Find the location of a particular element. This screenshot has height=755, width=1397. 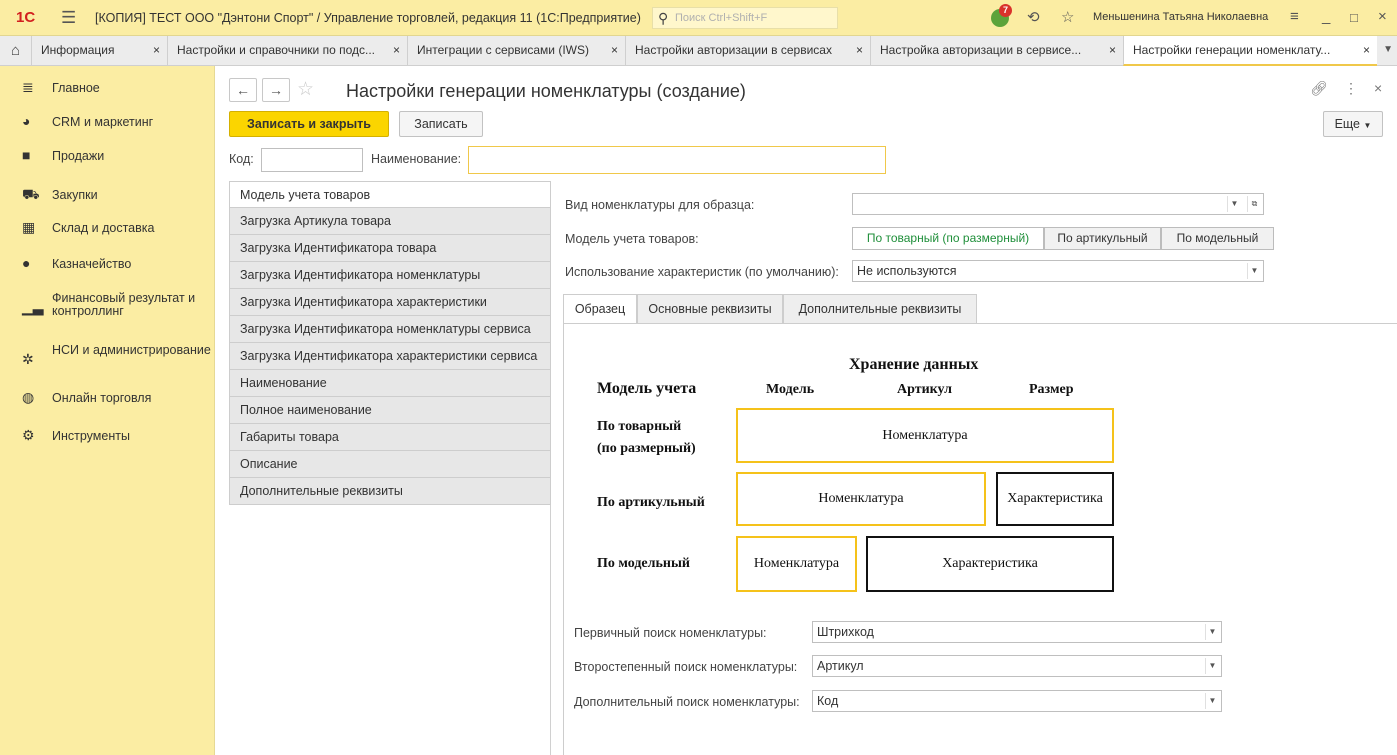

name-field is located at coordinates (677, 160).